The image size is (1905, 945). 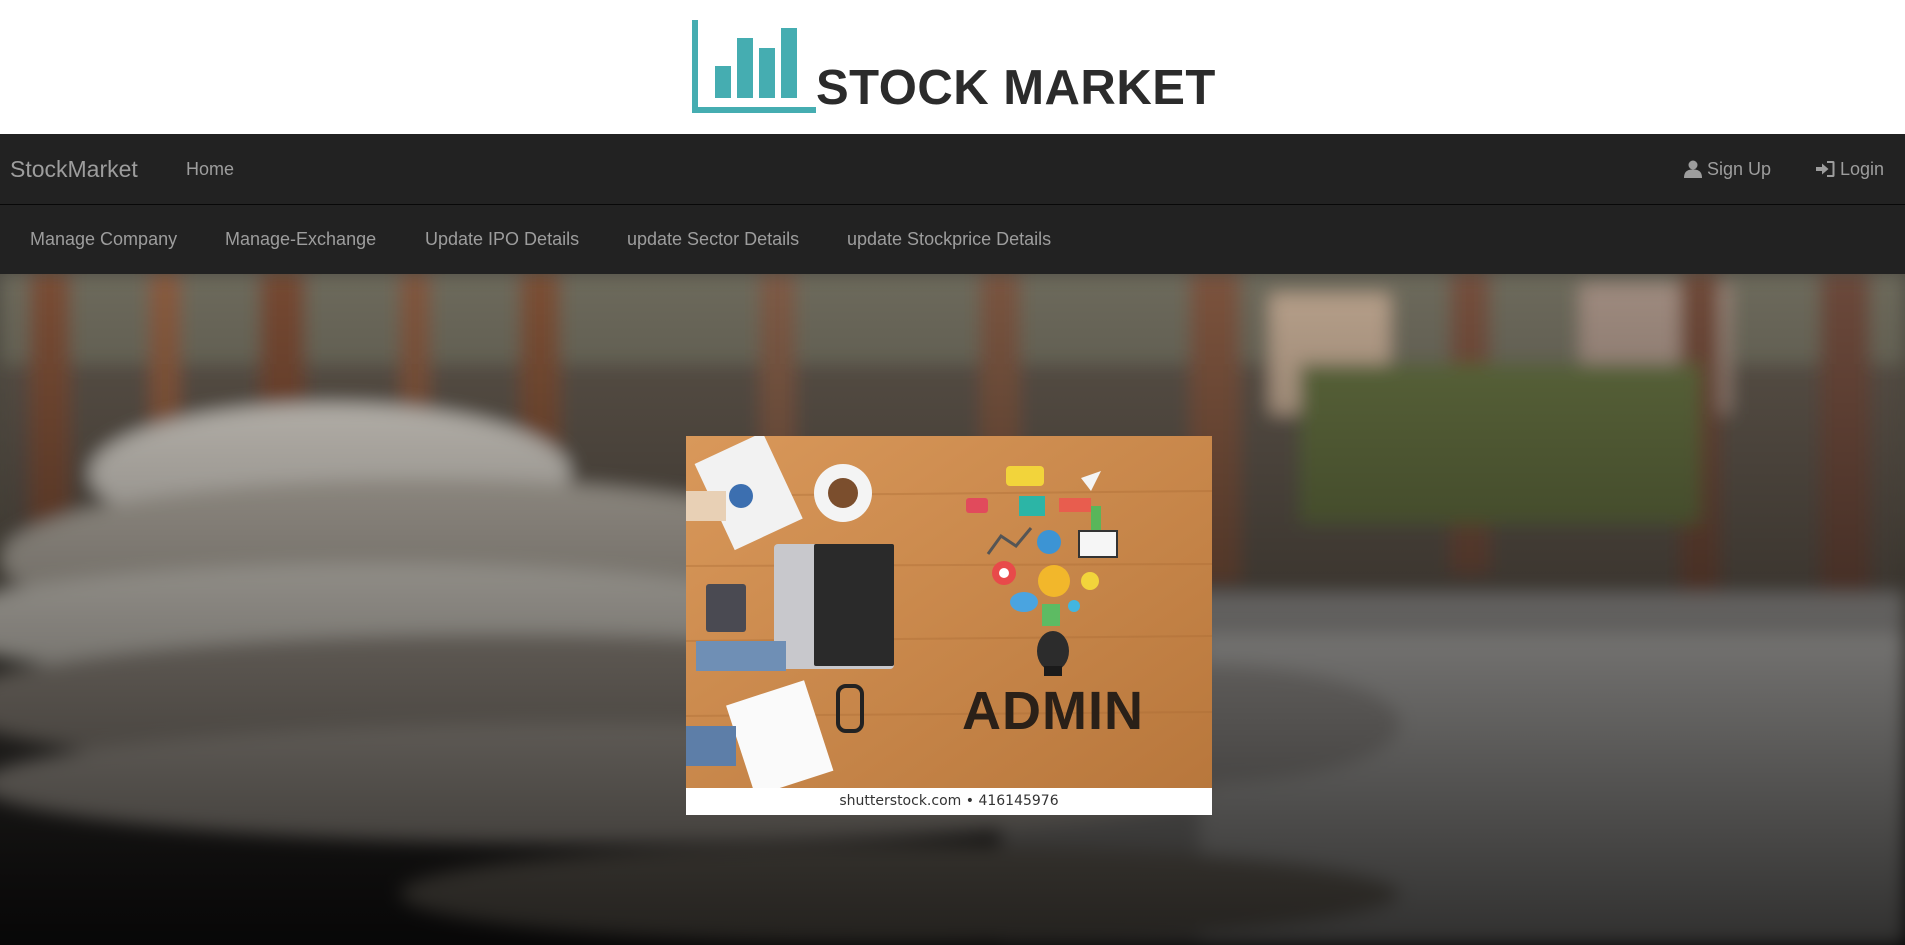 I want to click on image-watermark: shutterstock.com • 416145976, so click(x=949, y=801).